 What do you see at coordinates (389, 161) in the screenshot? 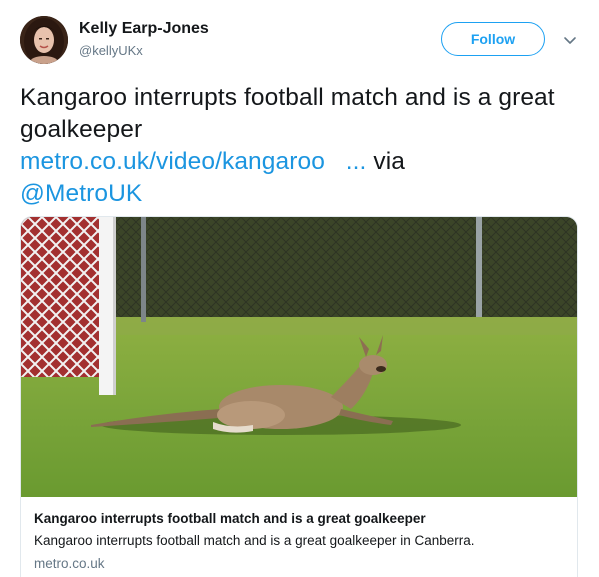
I see `via-text: via` at bounding box center [389, 161].